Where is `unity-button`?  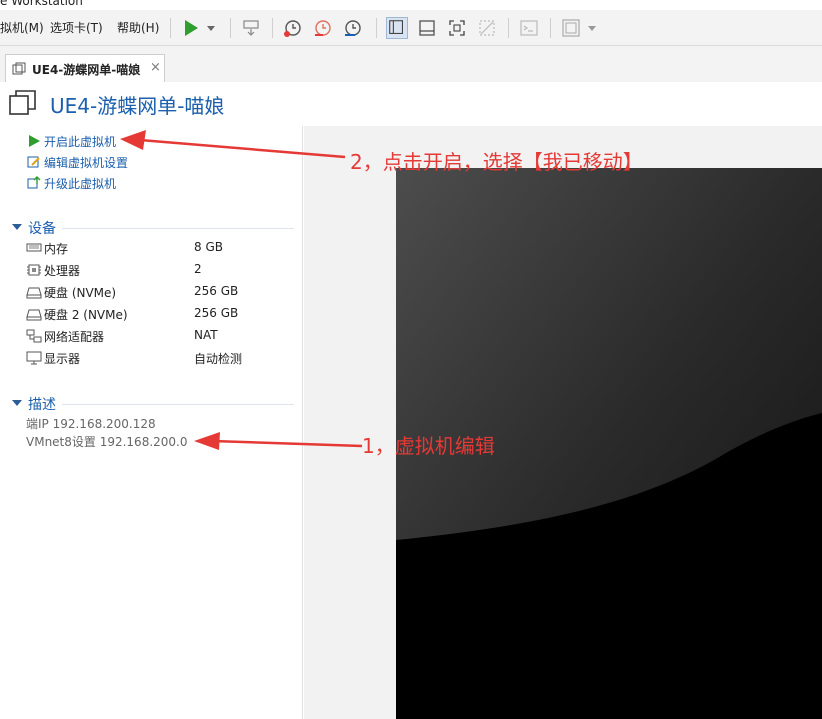 unity-button is located at coordinates (487, 28).